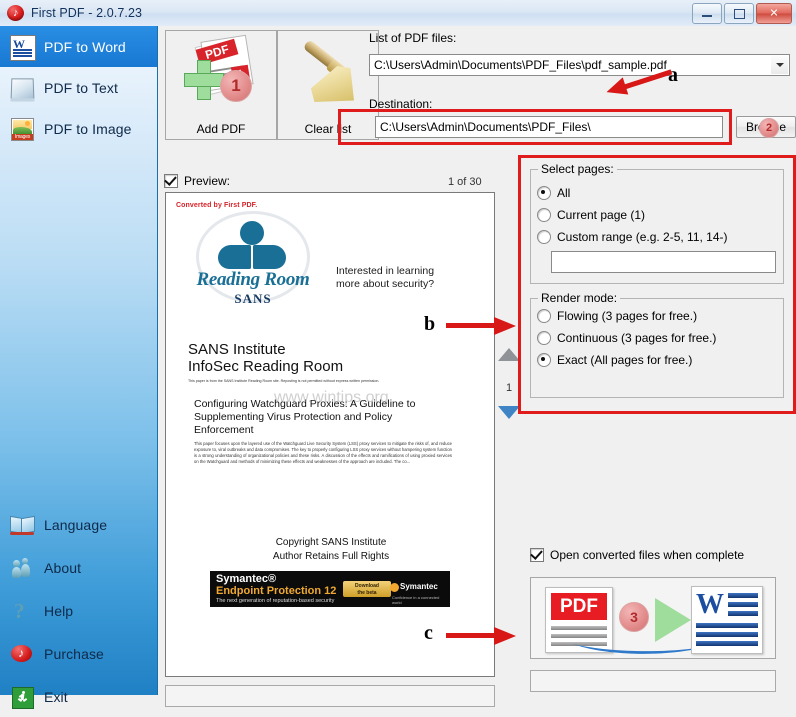 This screenshot has height=717, width=796. What do you see at coordinates (577, 169) in the screenshot?
I see `select-pages-title: Select pages:` at bounding box center [577, 169].